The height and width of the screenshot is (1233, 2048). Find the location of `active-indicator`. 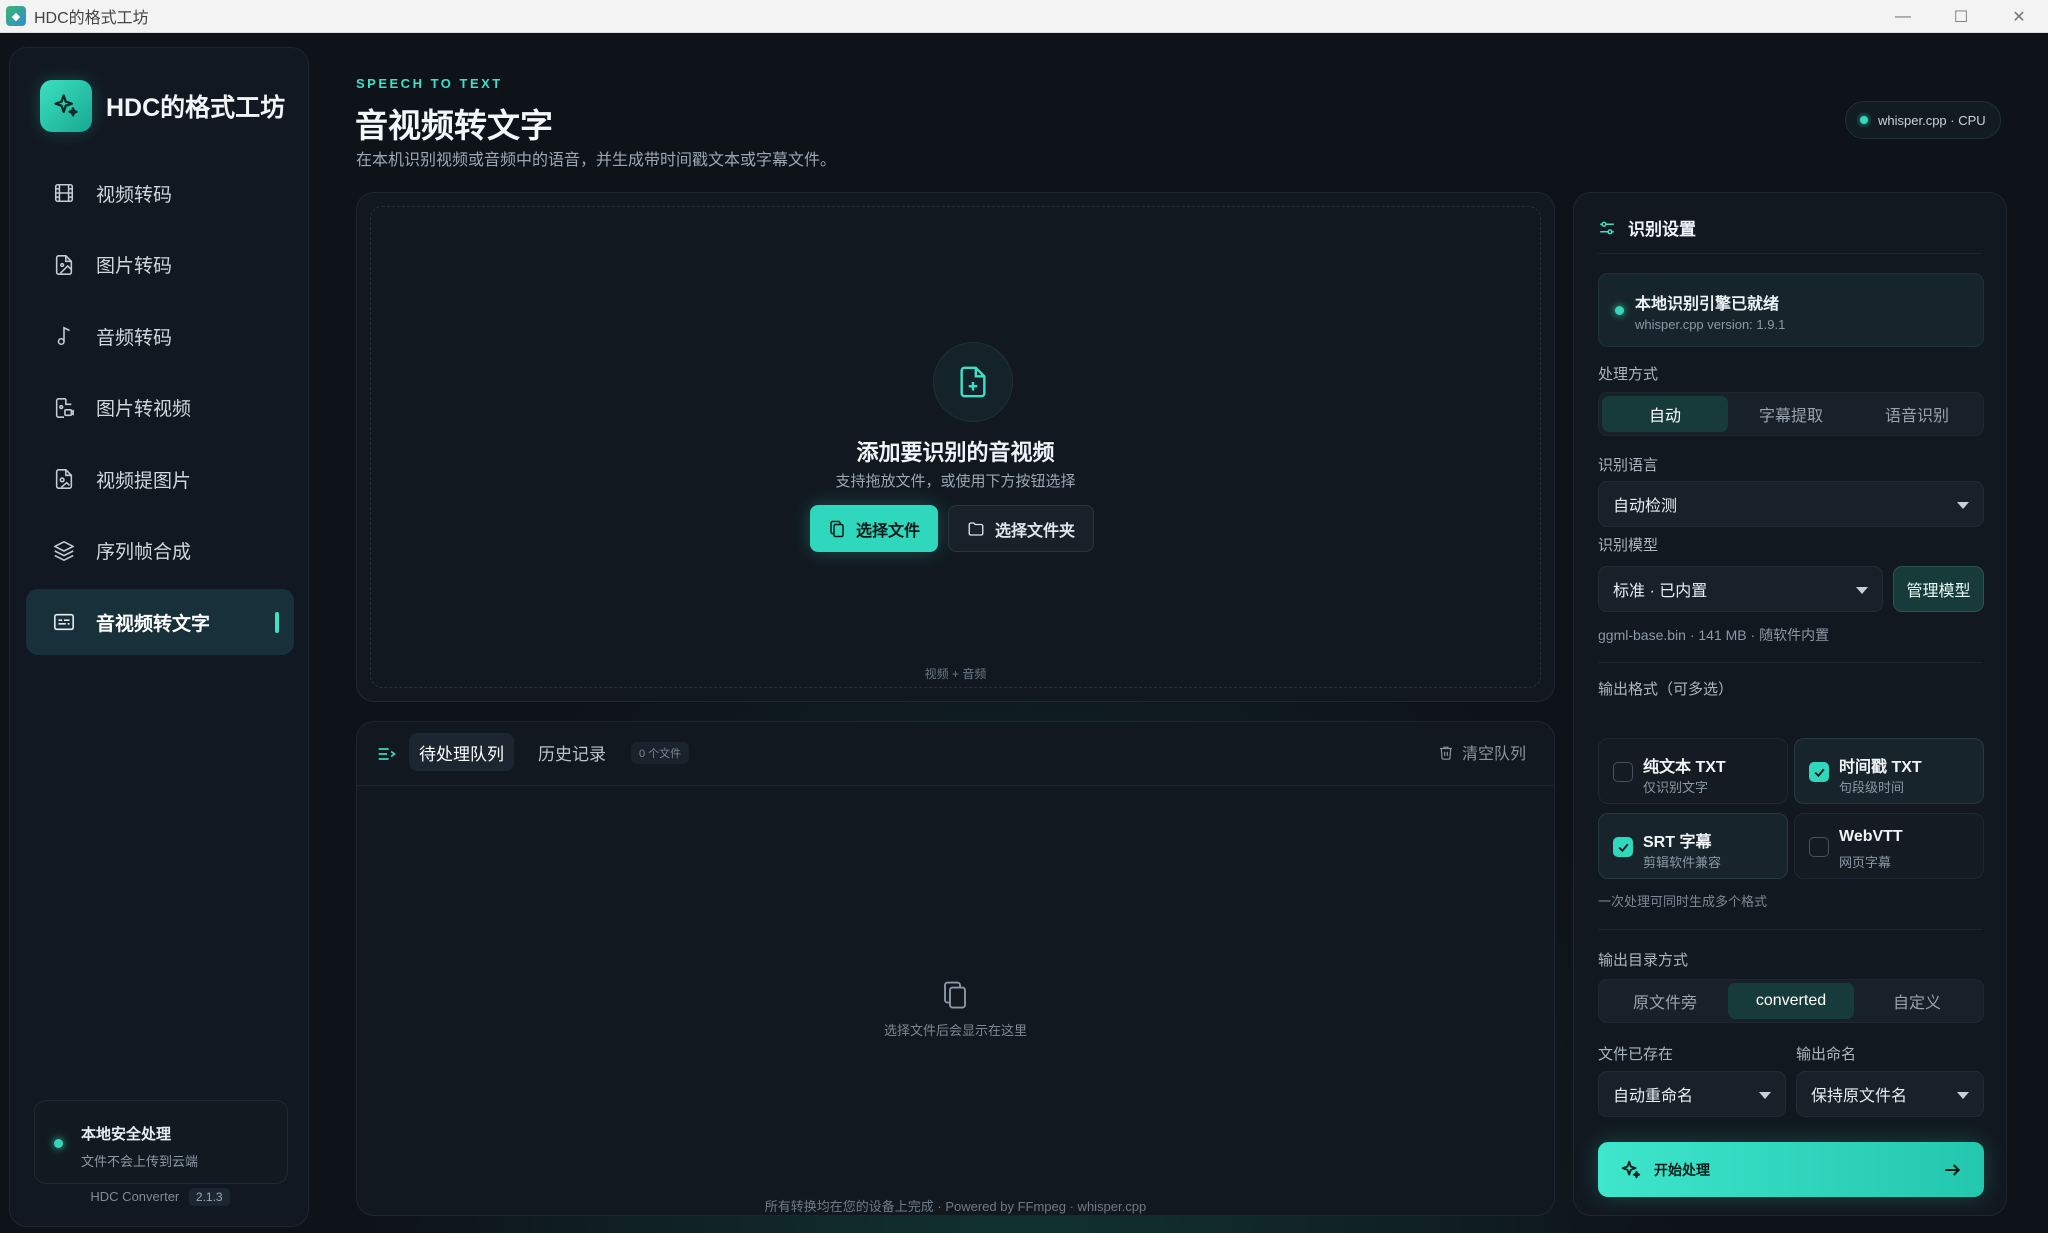

active-indicator is located at coordinates (277, 622).